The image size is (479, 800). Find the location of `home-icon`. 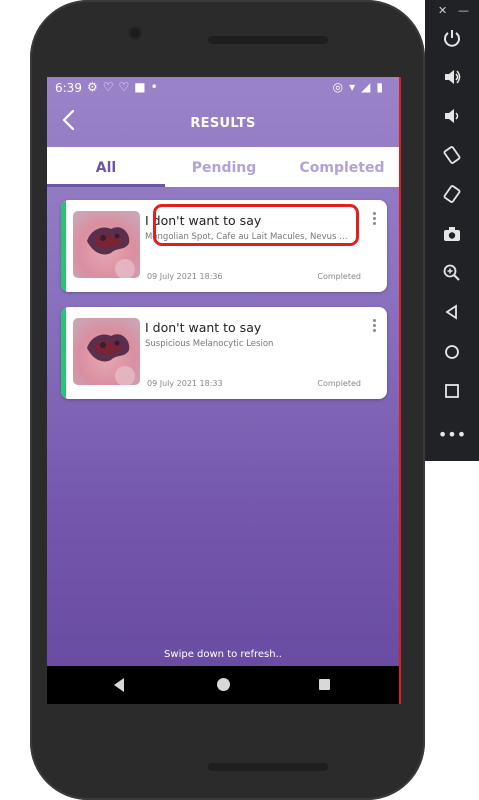

home-icon is located at coordinates (452, 357).